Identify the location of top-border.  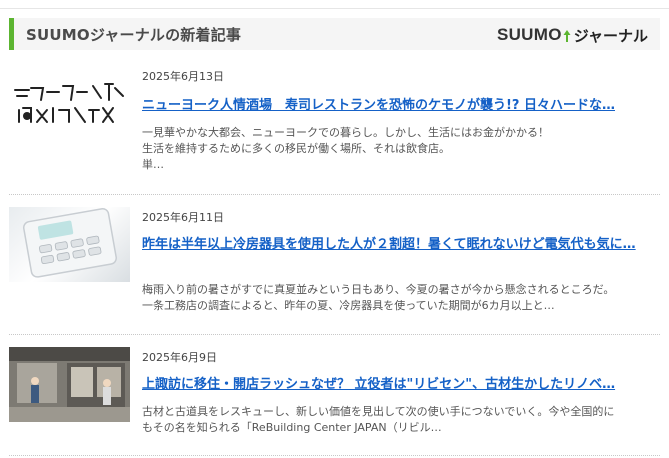
(334, 4).